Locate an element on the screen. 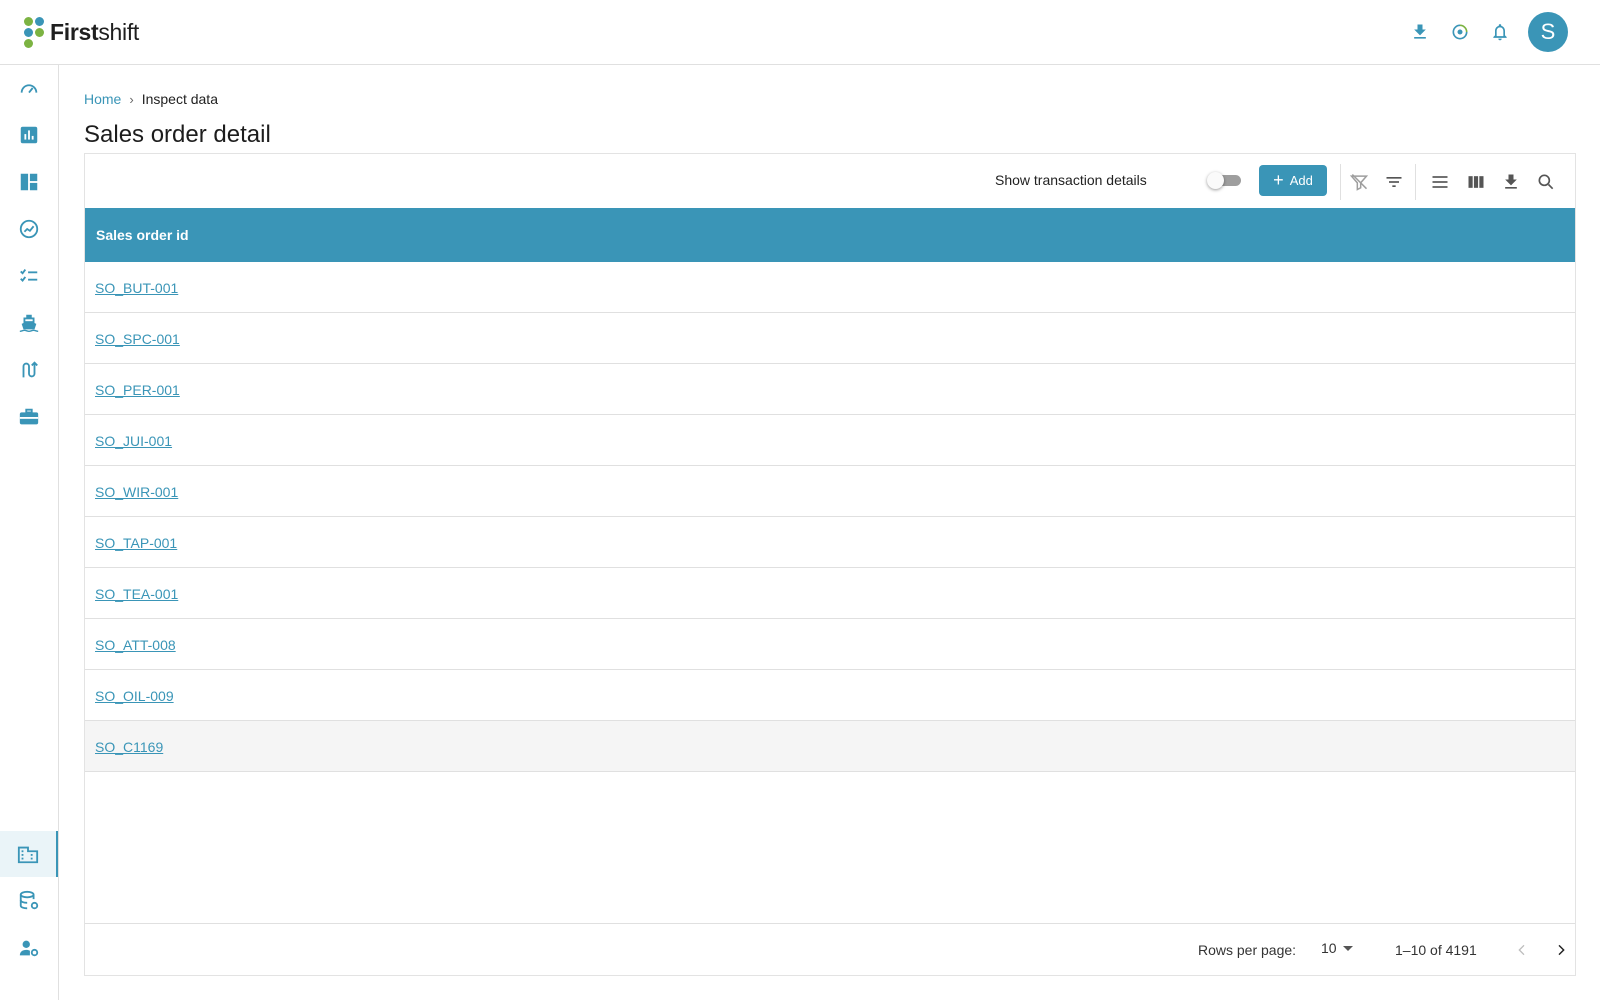 Image resolution: width=1600 pixels, height=1000 pixels. sidebar is located at coordinates (29, 532).